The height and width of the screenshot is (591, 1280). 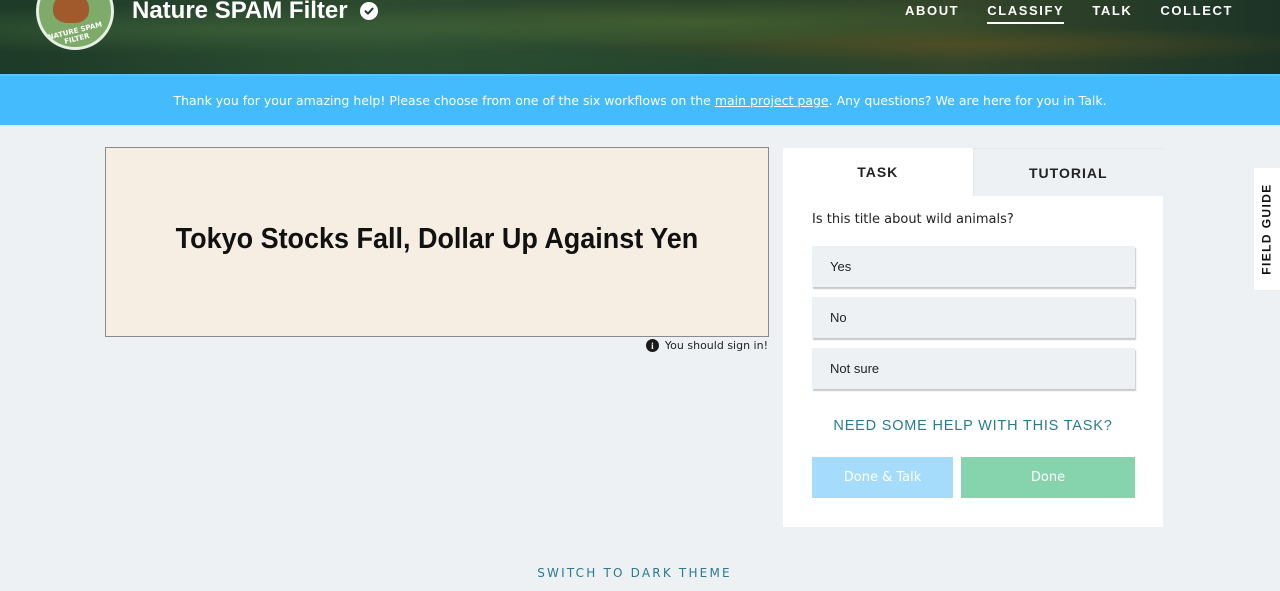 I want to click on nav-classify: CLASSIFY, so click(x=1026, y=13).